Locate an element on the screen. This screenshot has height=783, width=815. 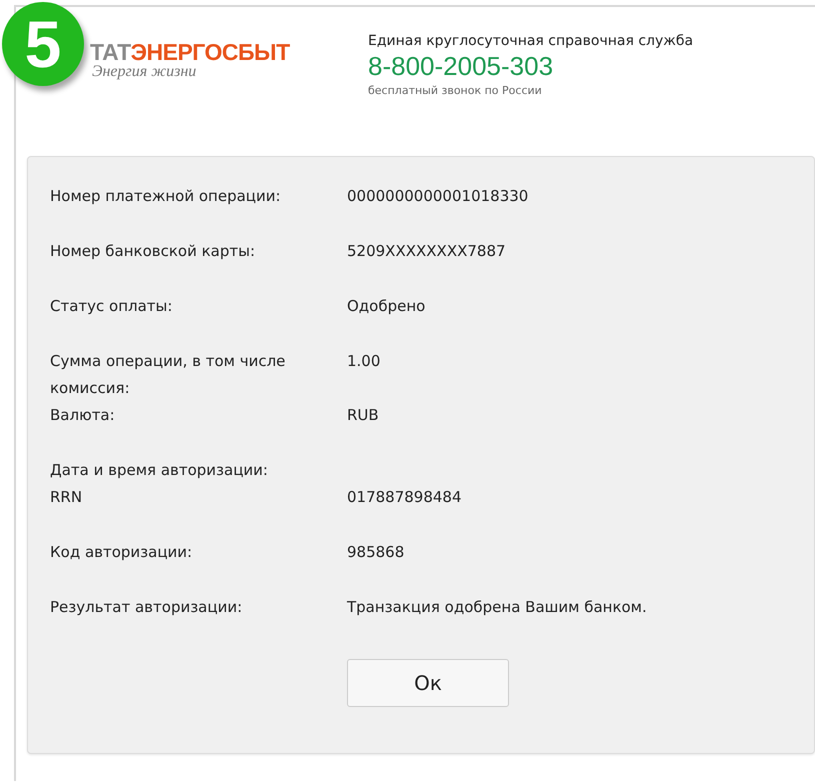
detail-label: Статус оплаты: is located at coordinates (112, 306).